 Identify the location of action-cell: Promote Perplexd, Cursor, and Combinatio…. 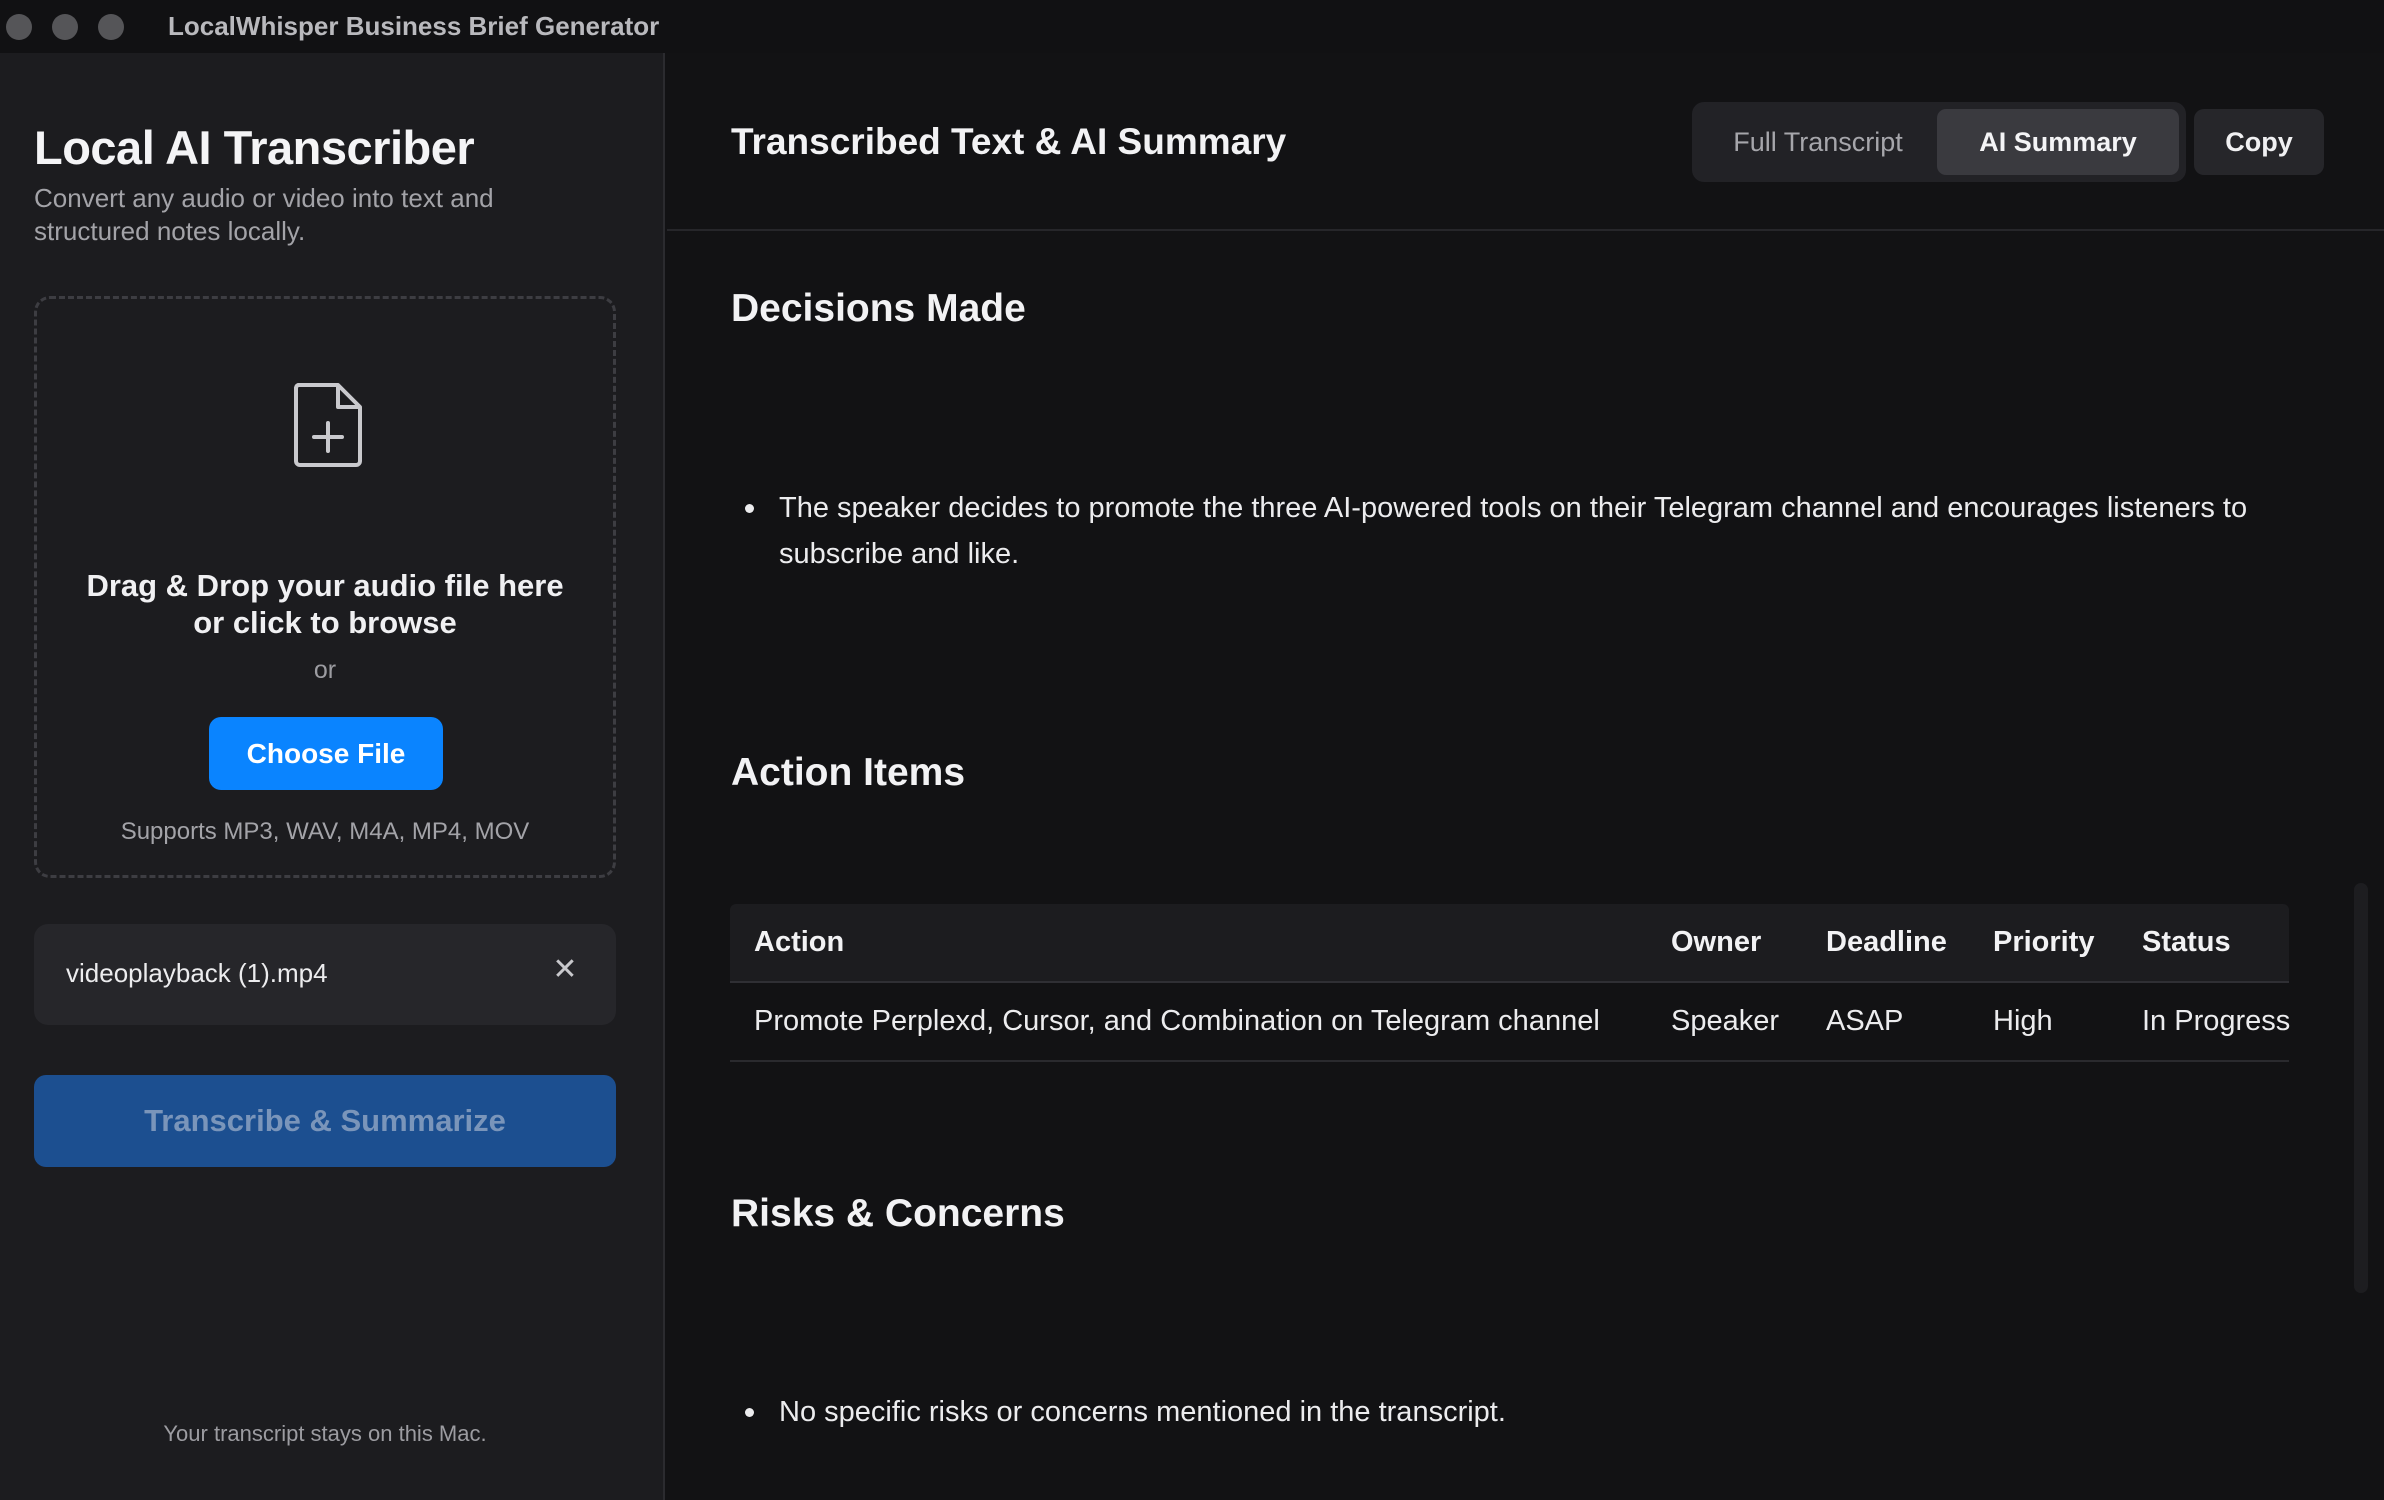
(1177, 1021).